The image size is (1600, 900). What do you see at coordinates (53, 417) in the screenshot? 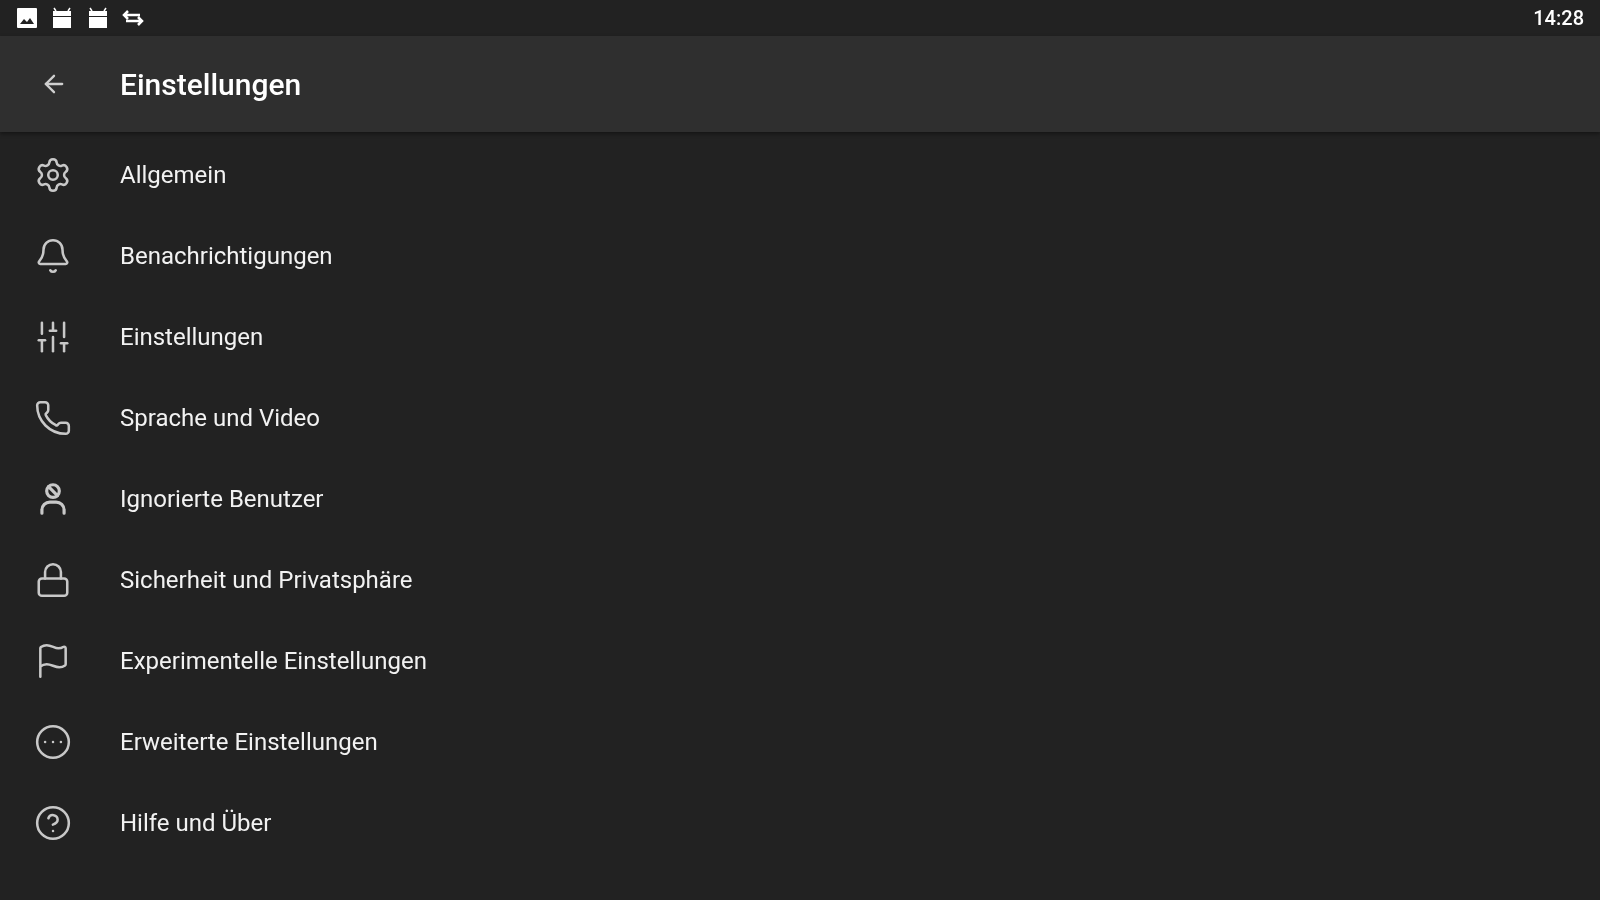
I see `phone-icon` at bounding box center [53, 417].